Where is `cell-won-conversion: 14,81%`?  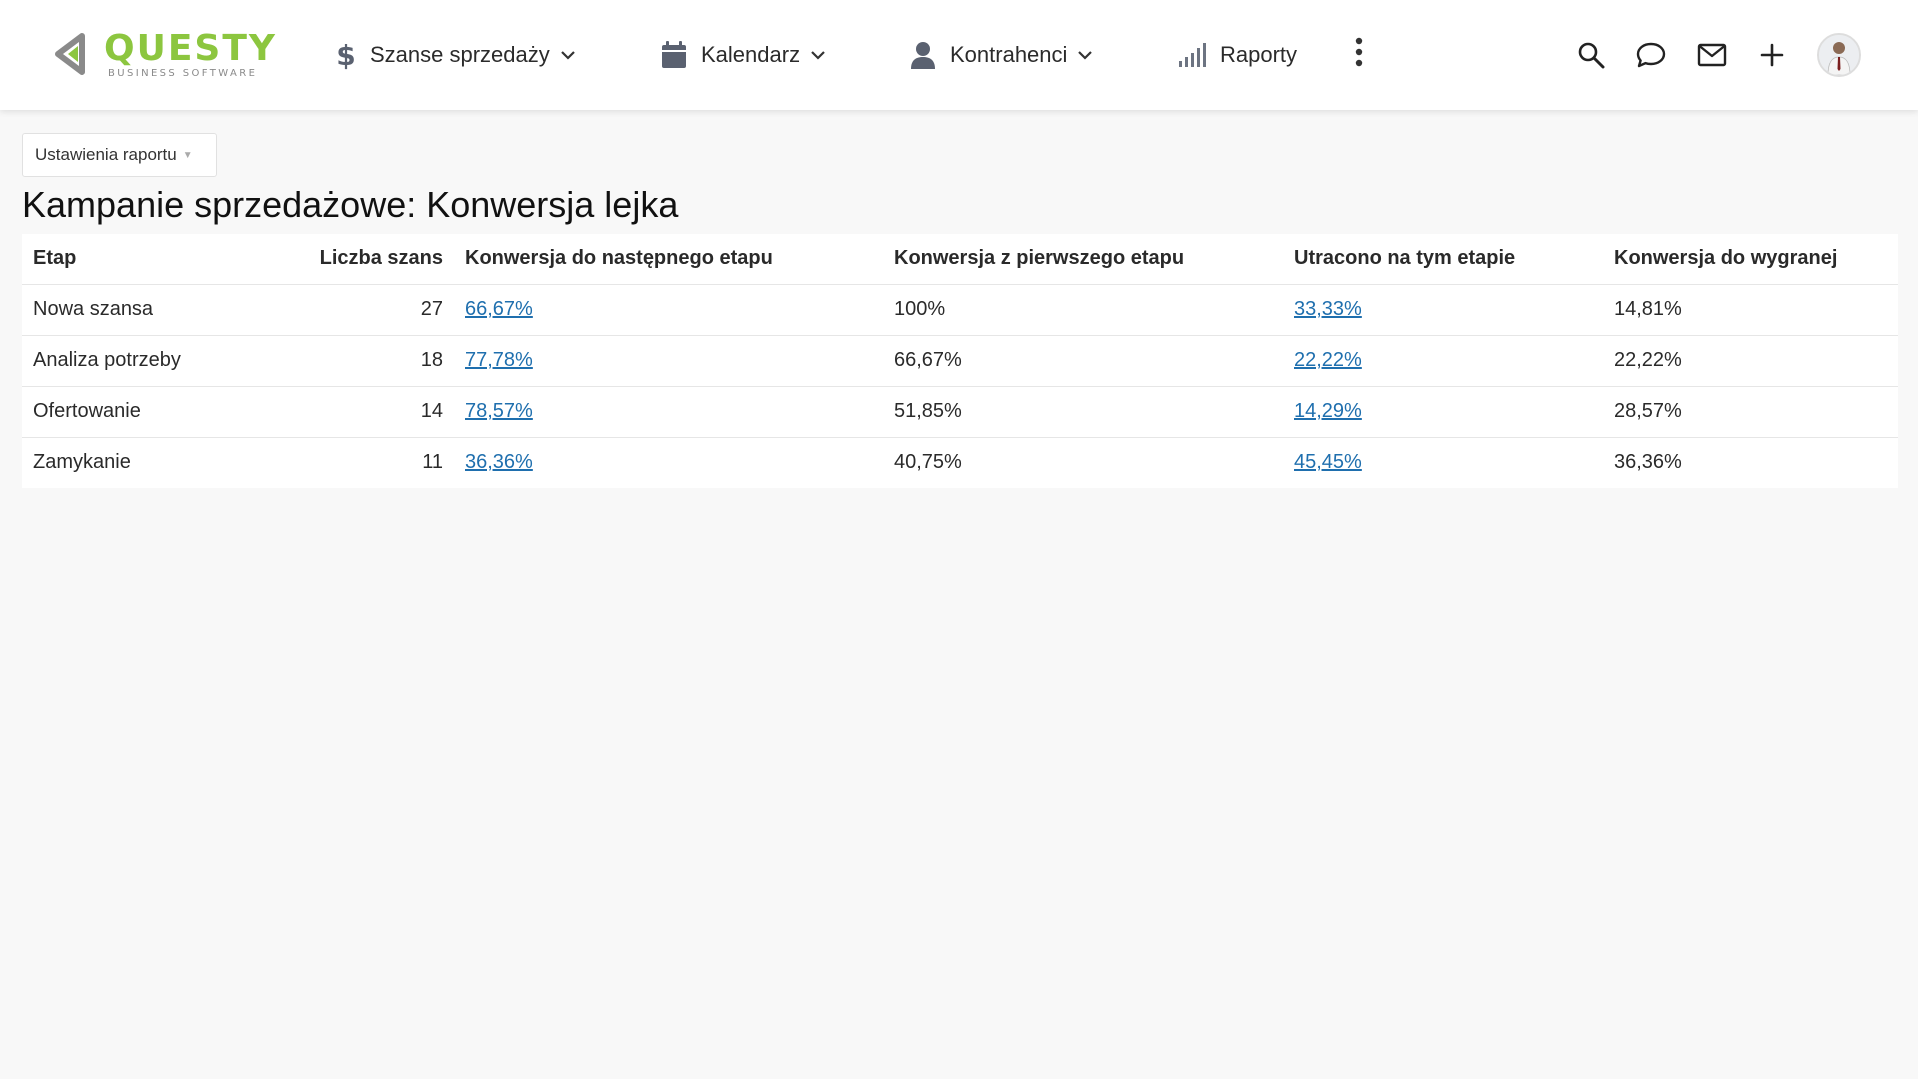
cell-won-conversion: 14,81% is located at coordinates (1750, 310).